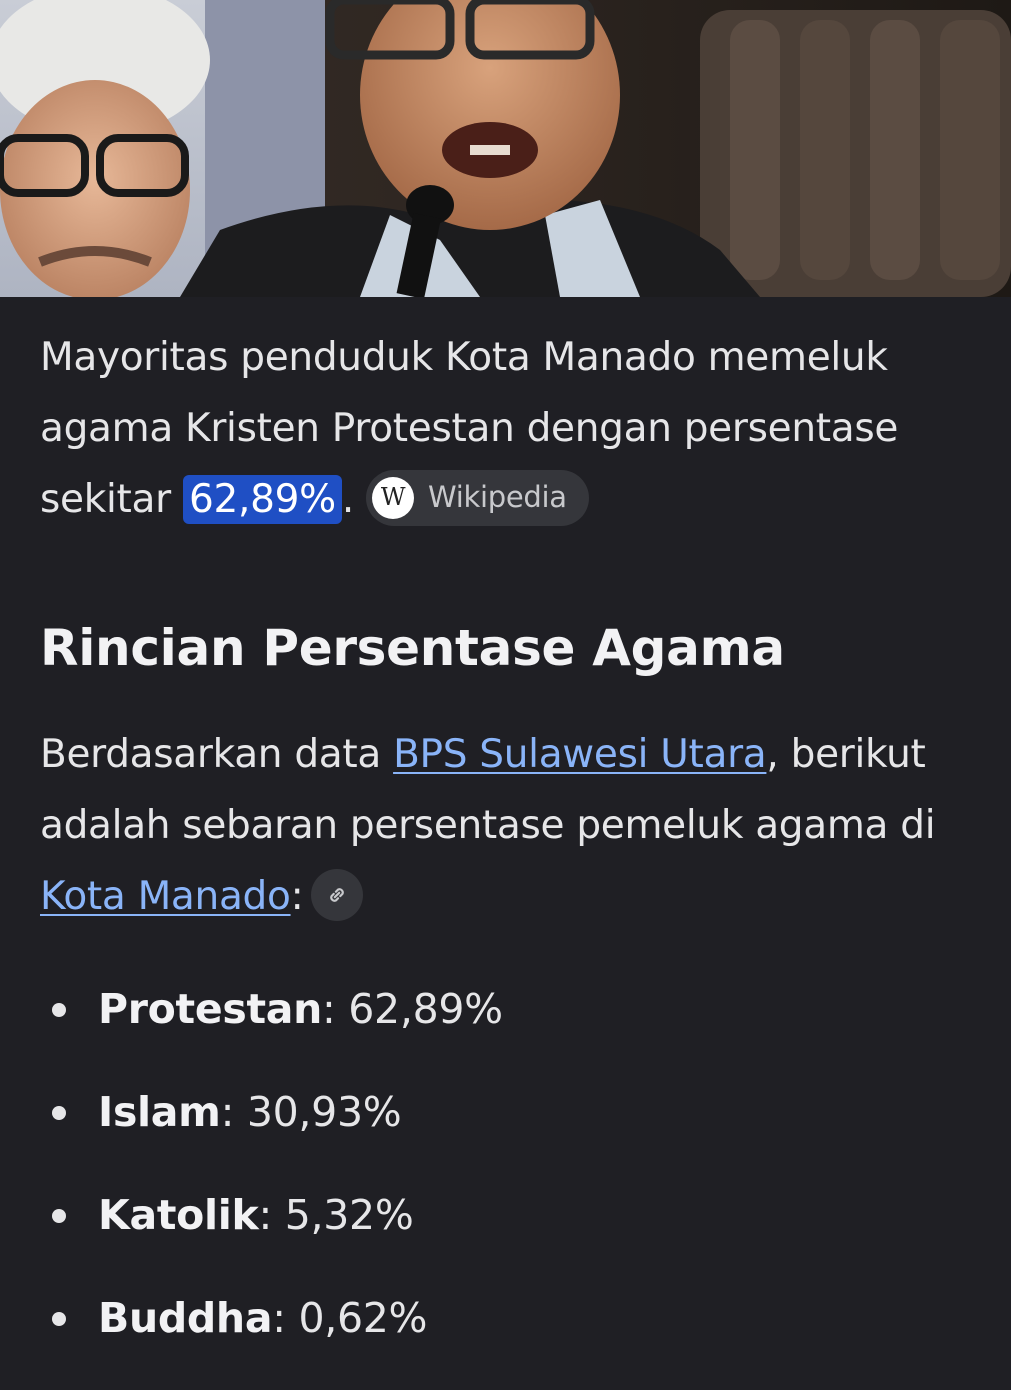 The height and width of the screenshot is (1390, 1011). I want to click on answer-text-end: ., so click(347, 499).